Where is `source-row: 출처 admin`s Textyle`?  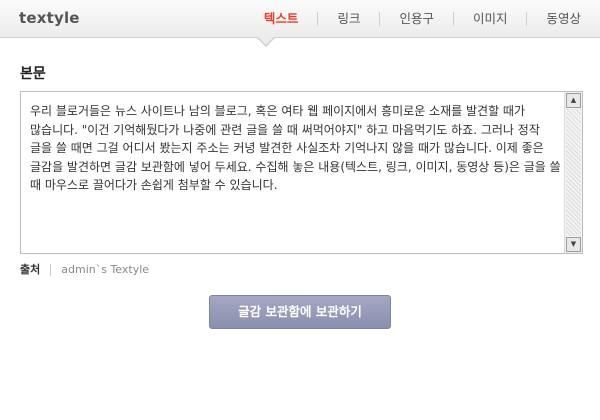 source-row: 출처 admin`s Textyle is located at coordinates (84, 269).